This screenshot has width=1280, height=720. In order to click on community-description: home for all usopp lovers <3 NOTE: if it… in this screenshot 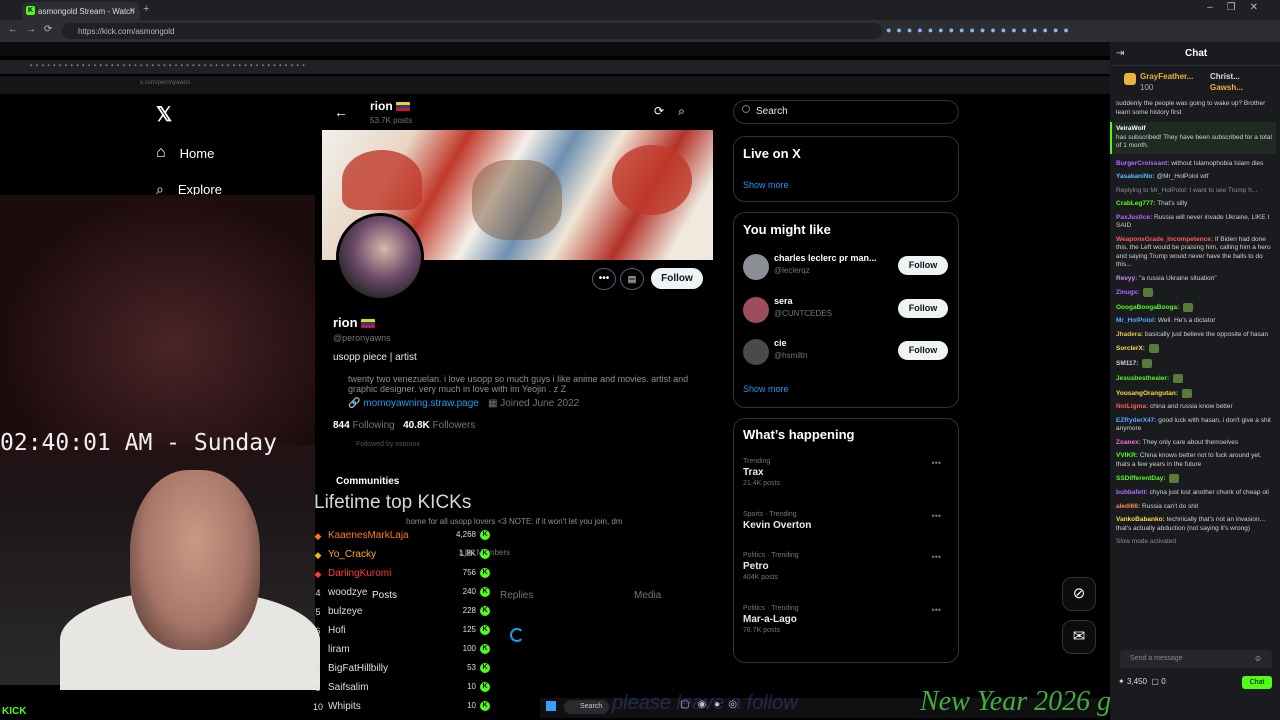, I will do `click(514, 521)`.